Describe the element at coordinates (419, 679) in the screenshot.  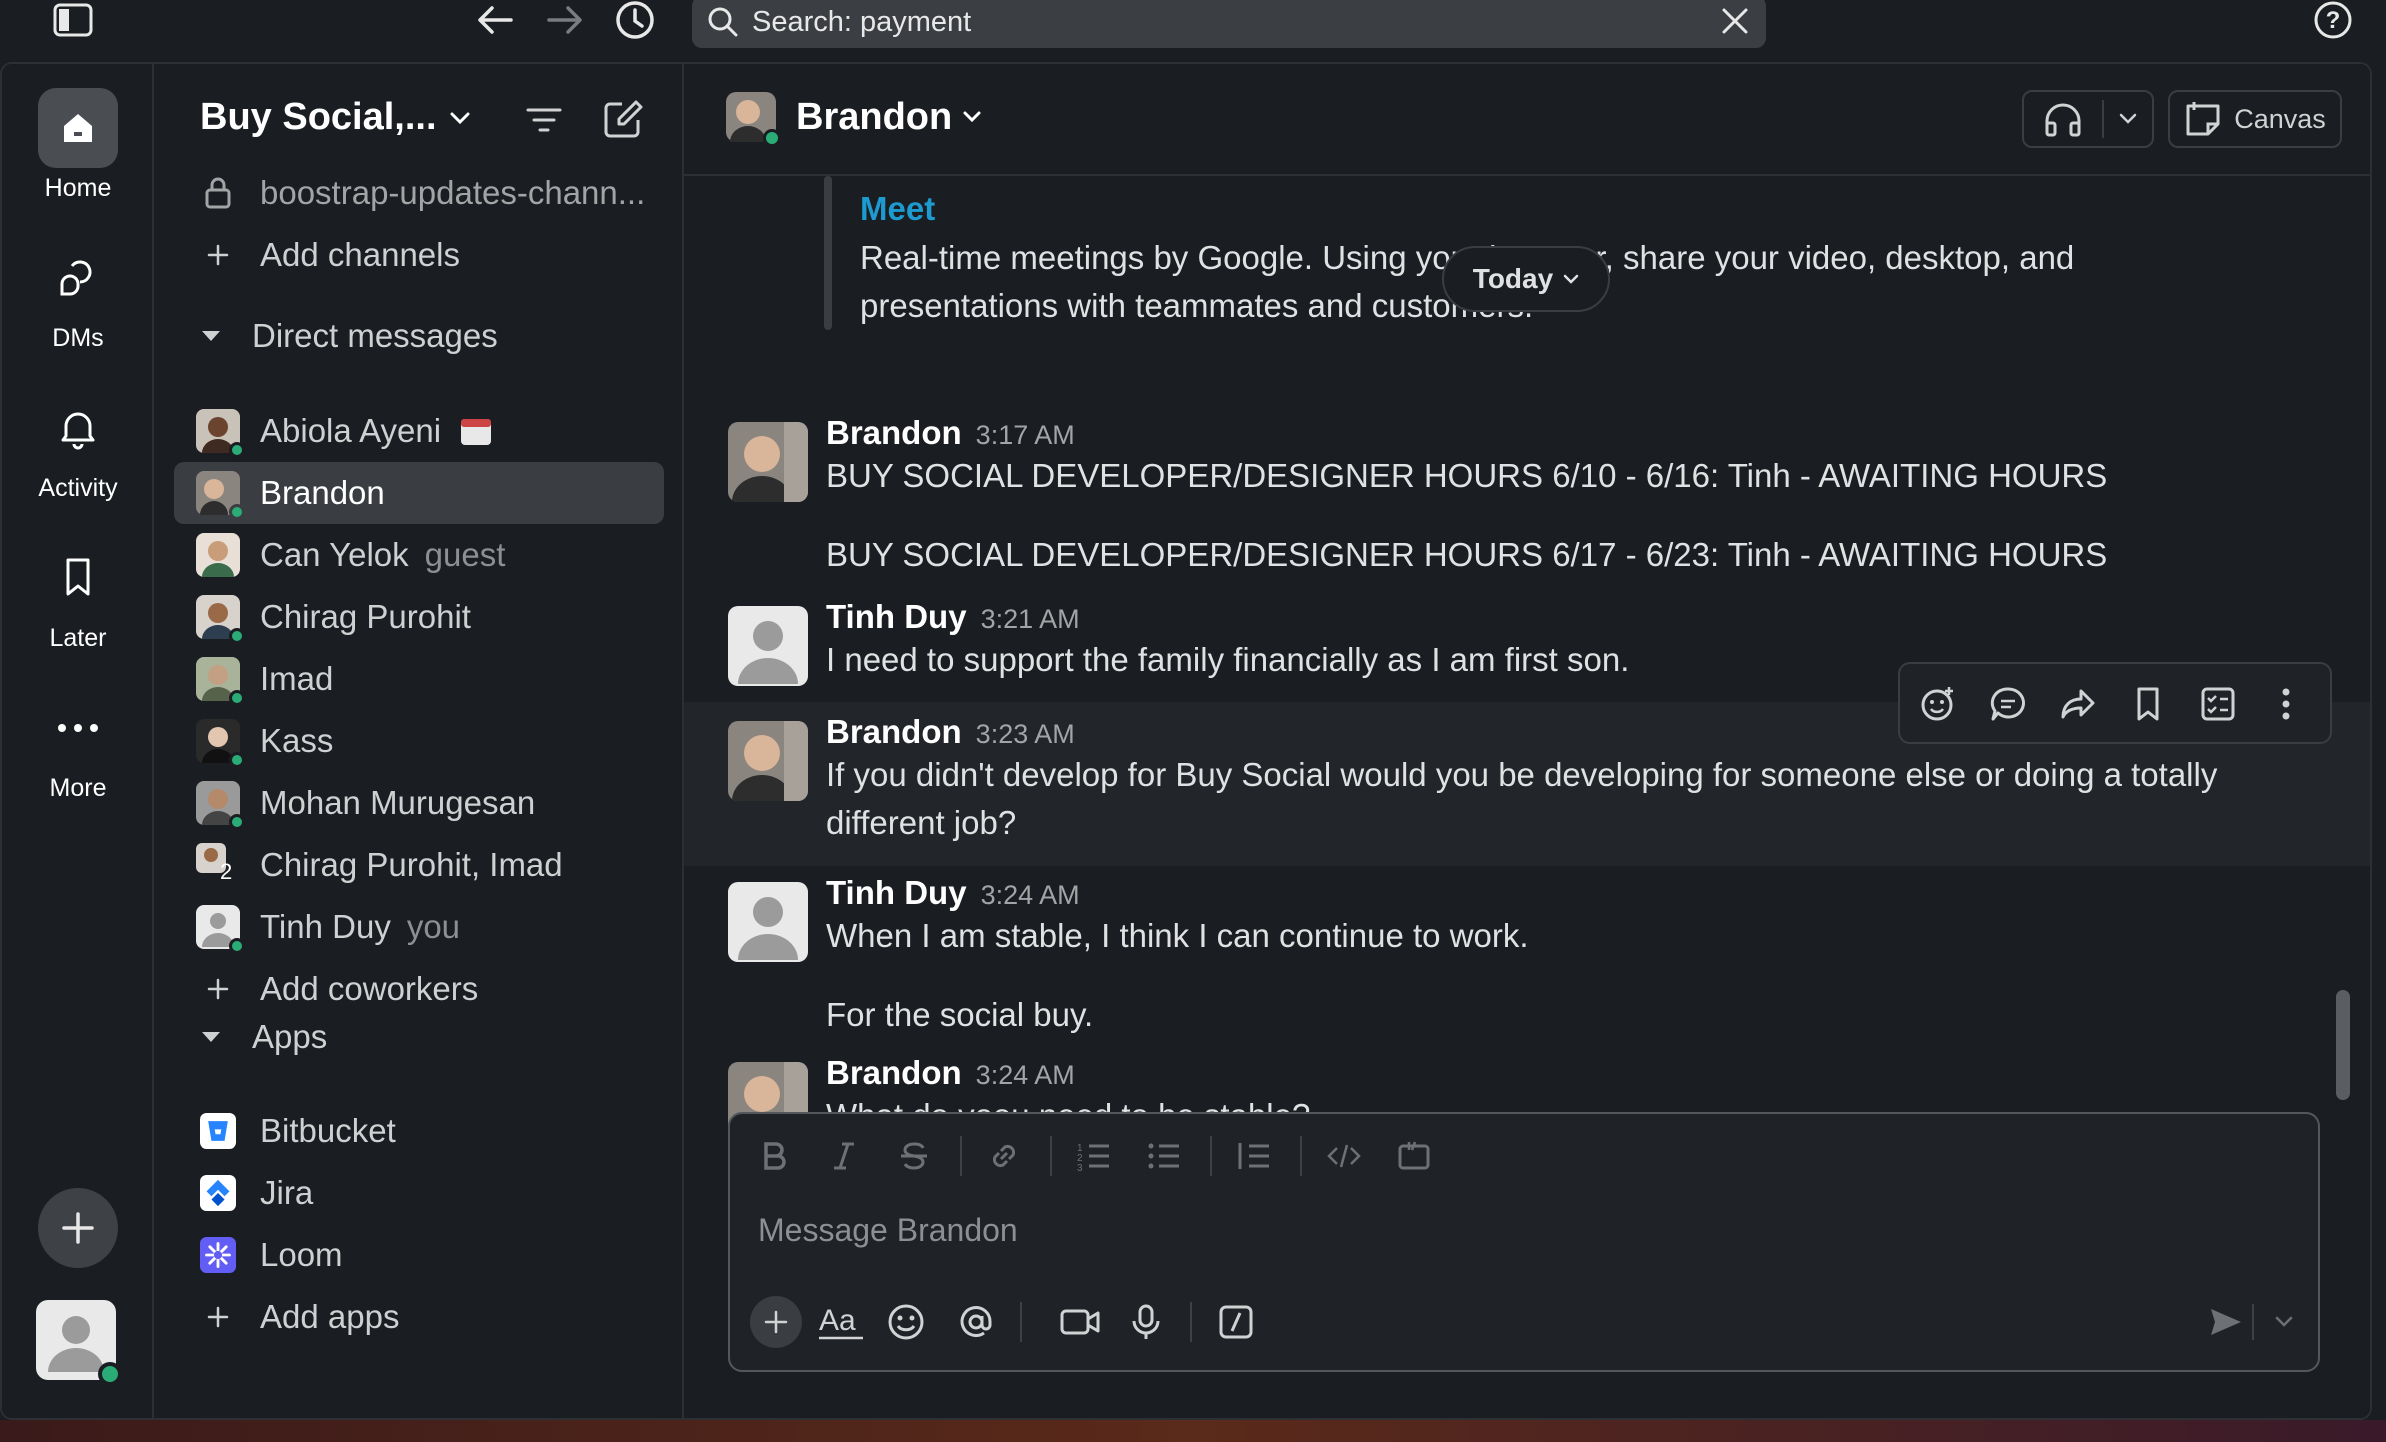
I see `sidebar-dm-imad: Imad` at that location.